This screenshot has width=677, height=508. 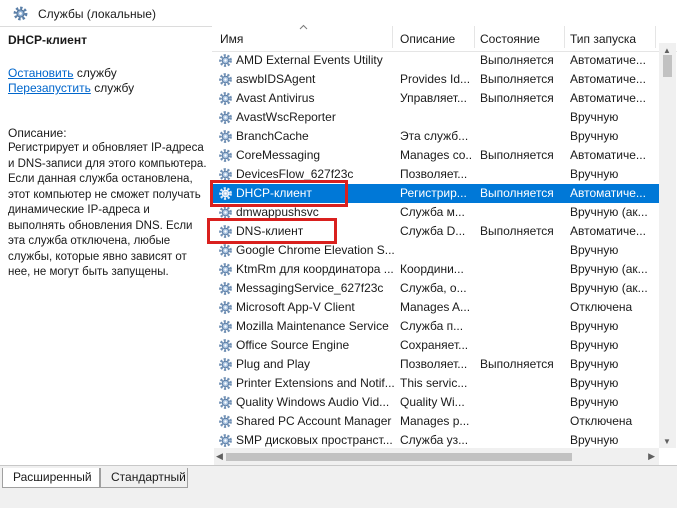 I want to click on service-name: aswbIDSAgent, so click(x=276, y=79).